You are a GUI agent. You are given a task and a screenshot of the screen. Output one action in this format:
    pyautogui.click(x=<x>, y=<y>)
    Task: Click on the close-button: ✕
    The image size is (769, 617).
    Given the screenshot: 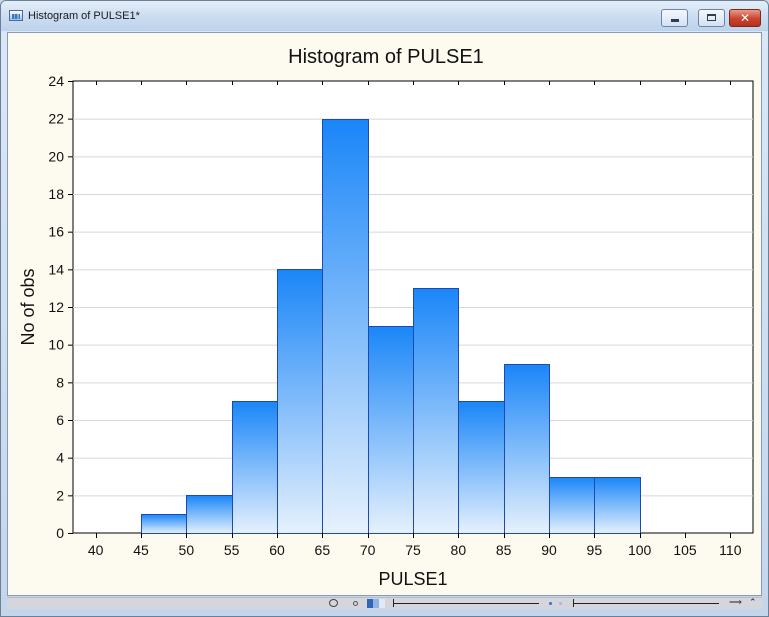 What is the action you would take?
    pyautogui.click(x=745, y=18)
    